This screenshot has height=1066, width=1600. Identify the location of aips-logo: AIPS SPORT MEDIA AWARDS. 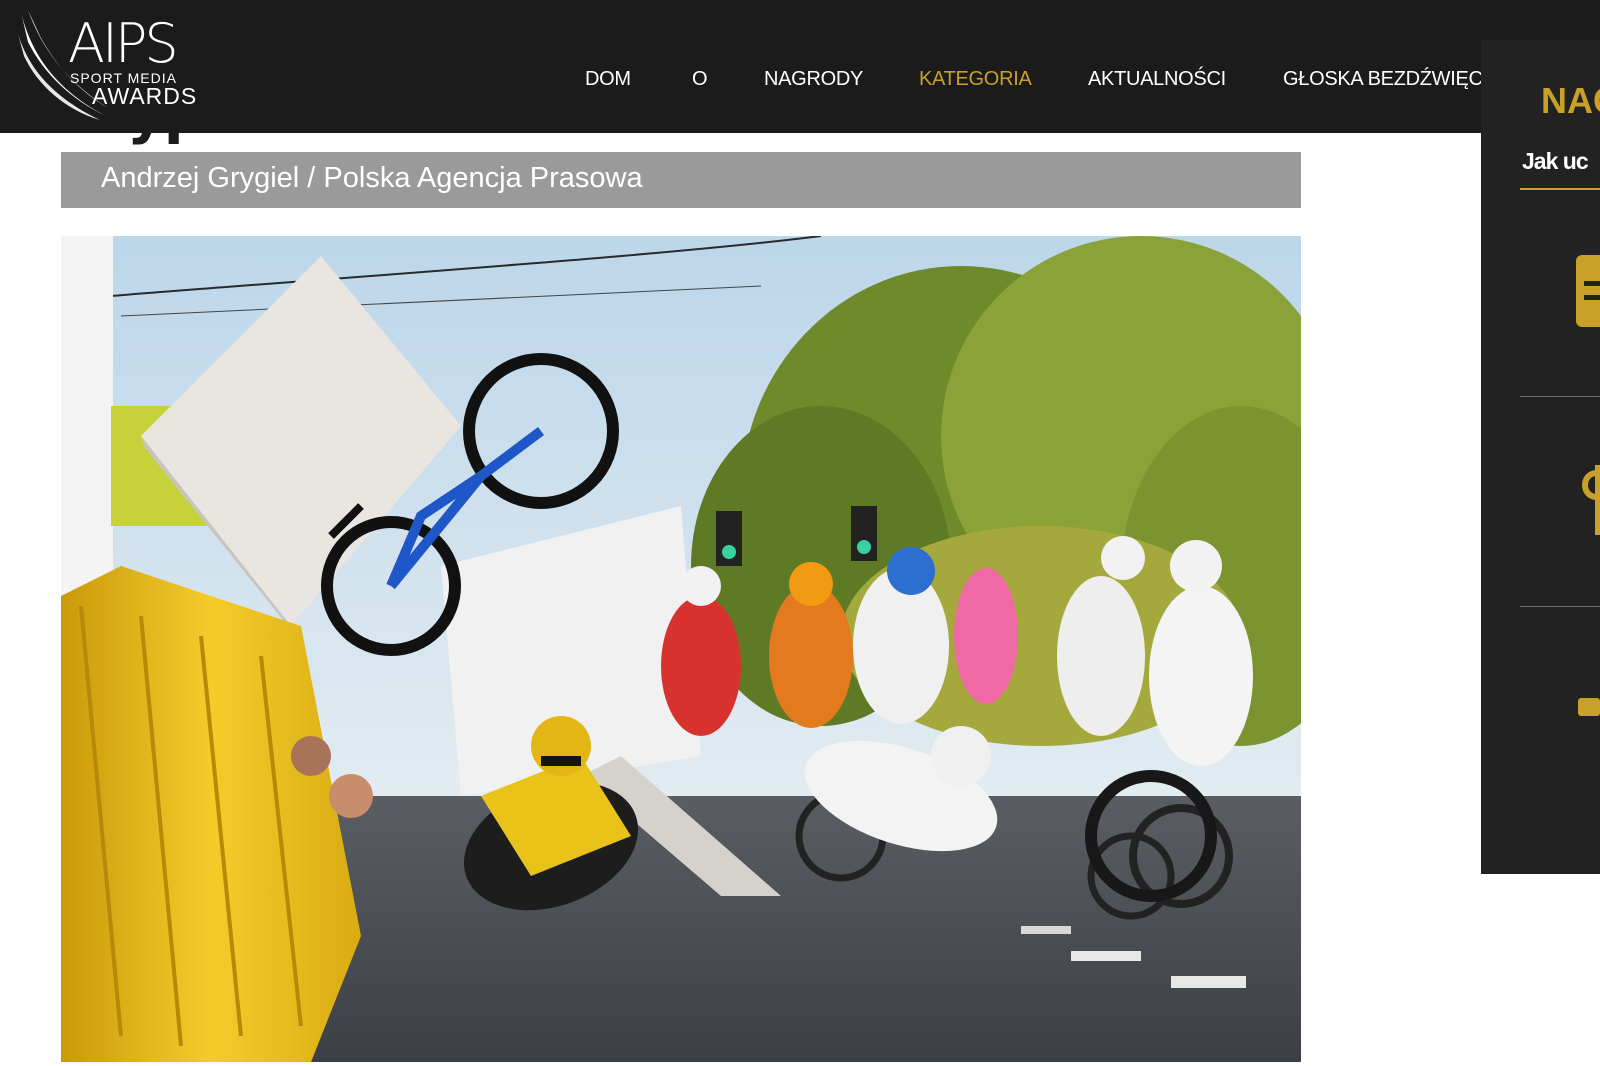
(114, 63).